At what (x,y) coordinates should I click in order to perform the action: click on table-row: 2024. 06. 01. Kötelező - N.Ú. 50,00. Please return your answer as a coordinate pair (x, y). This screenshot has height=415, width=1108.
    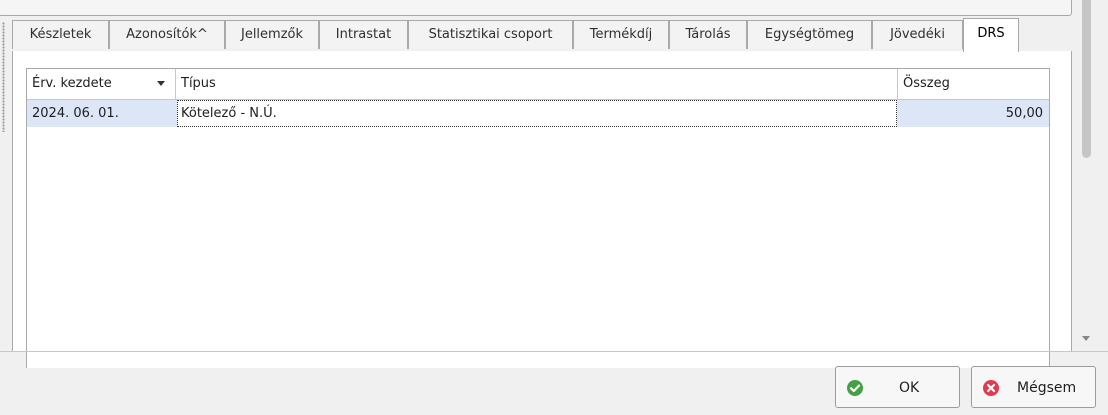
    Looking at the image, I should click on (538, 113).